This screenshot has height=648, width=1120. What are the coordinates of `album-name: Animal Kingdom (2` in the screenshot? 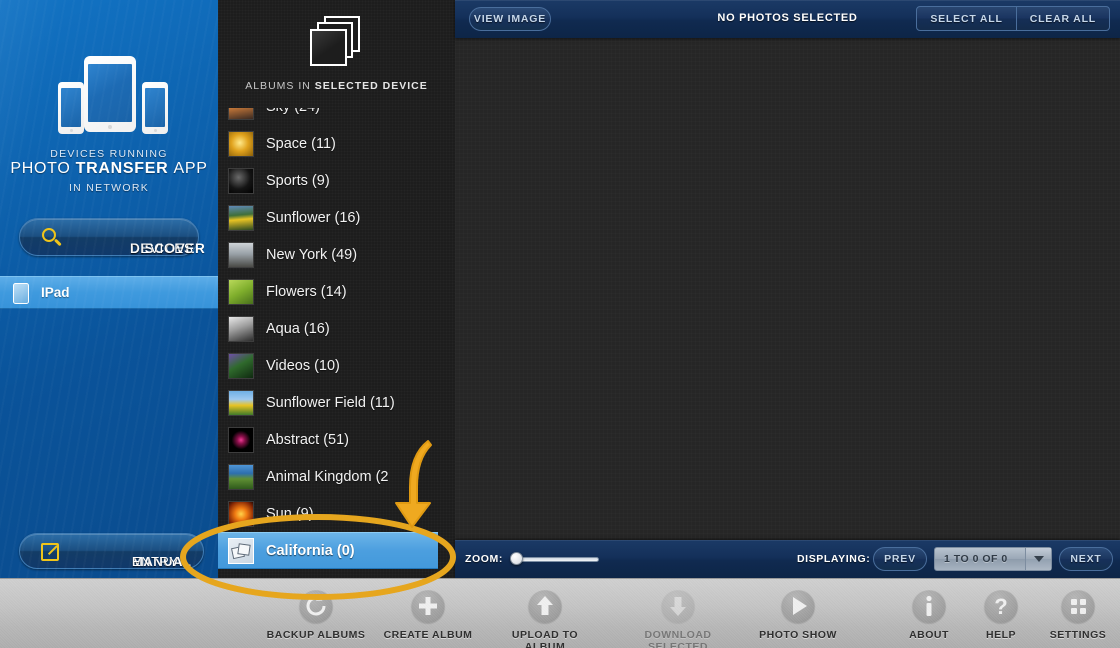 It's located at (327, 476).